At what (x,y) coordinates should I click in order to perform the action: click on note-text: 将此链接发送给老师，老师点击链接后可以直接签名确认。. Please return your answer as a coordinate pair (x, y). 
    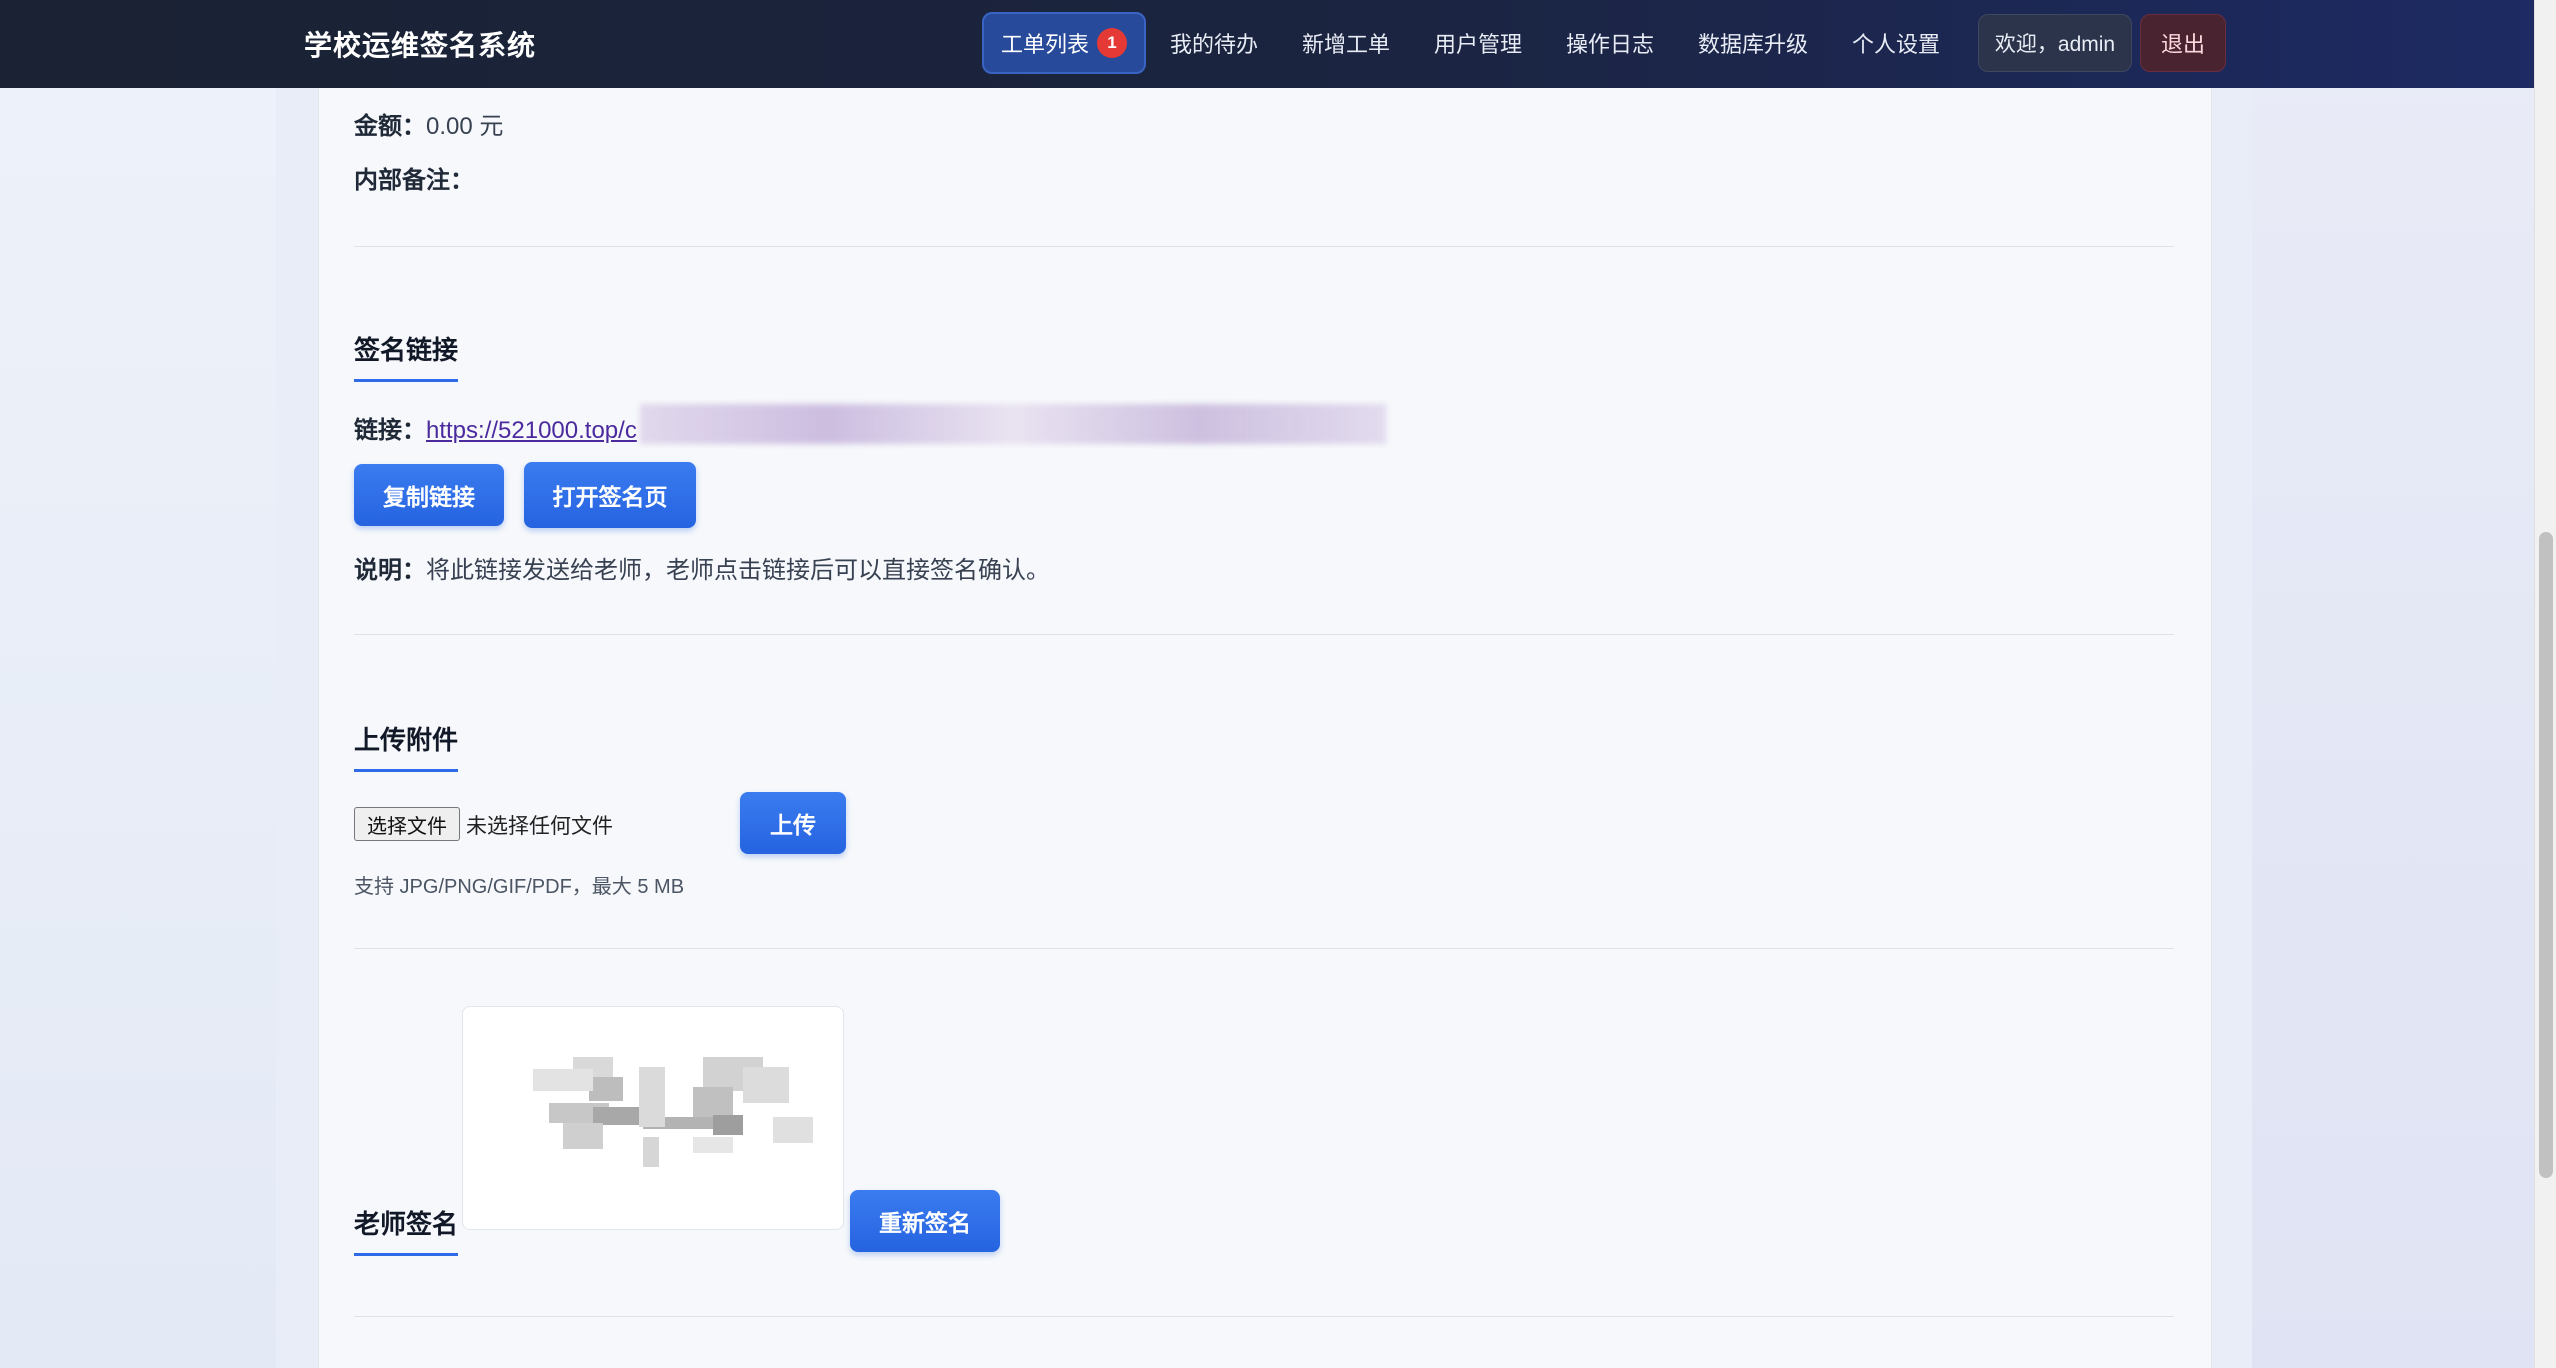
    Looking at the image, I should click on (738, 570).